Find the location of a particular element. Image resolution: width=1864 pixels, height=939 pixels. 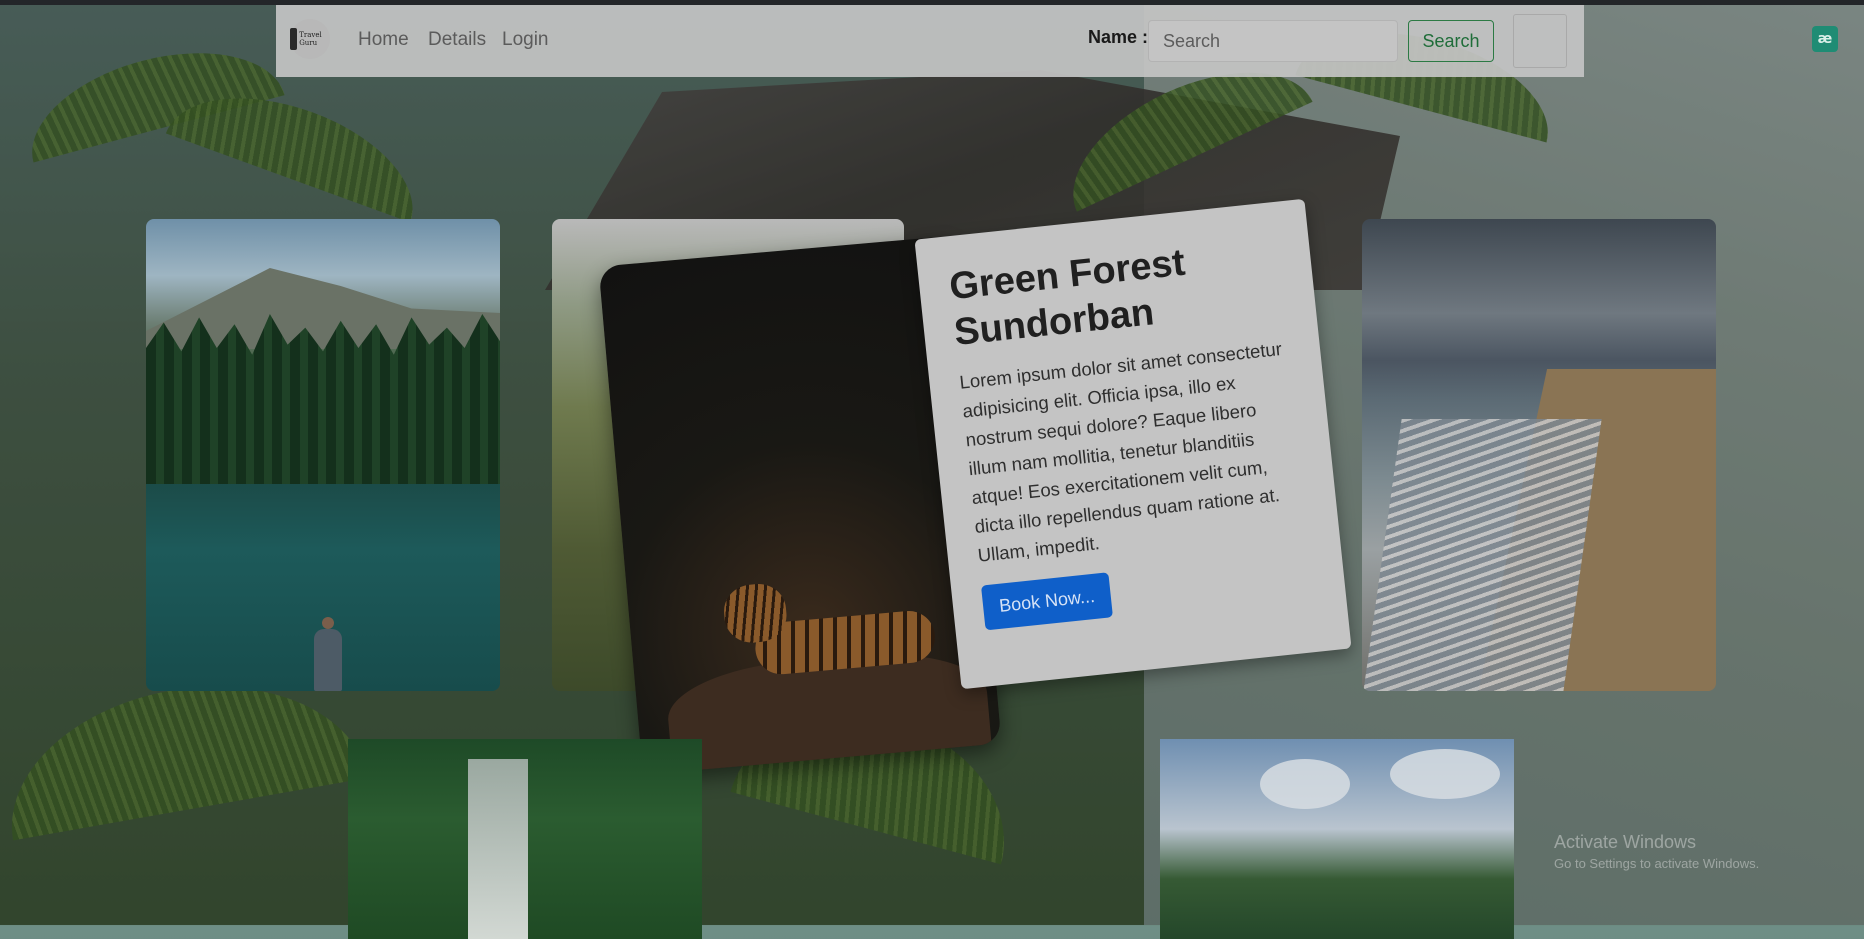

destination-card-beach is located at coordinates (1539, 455).